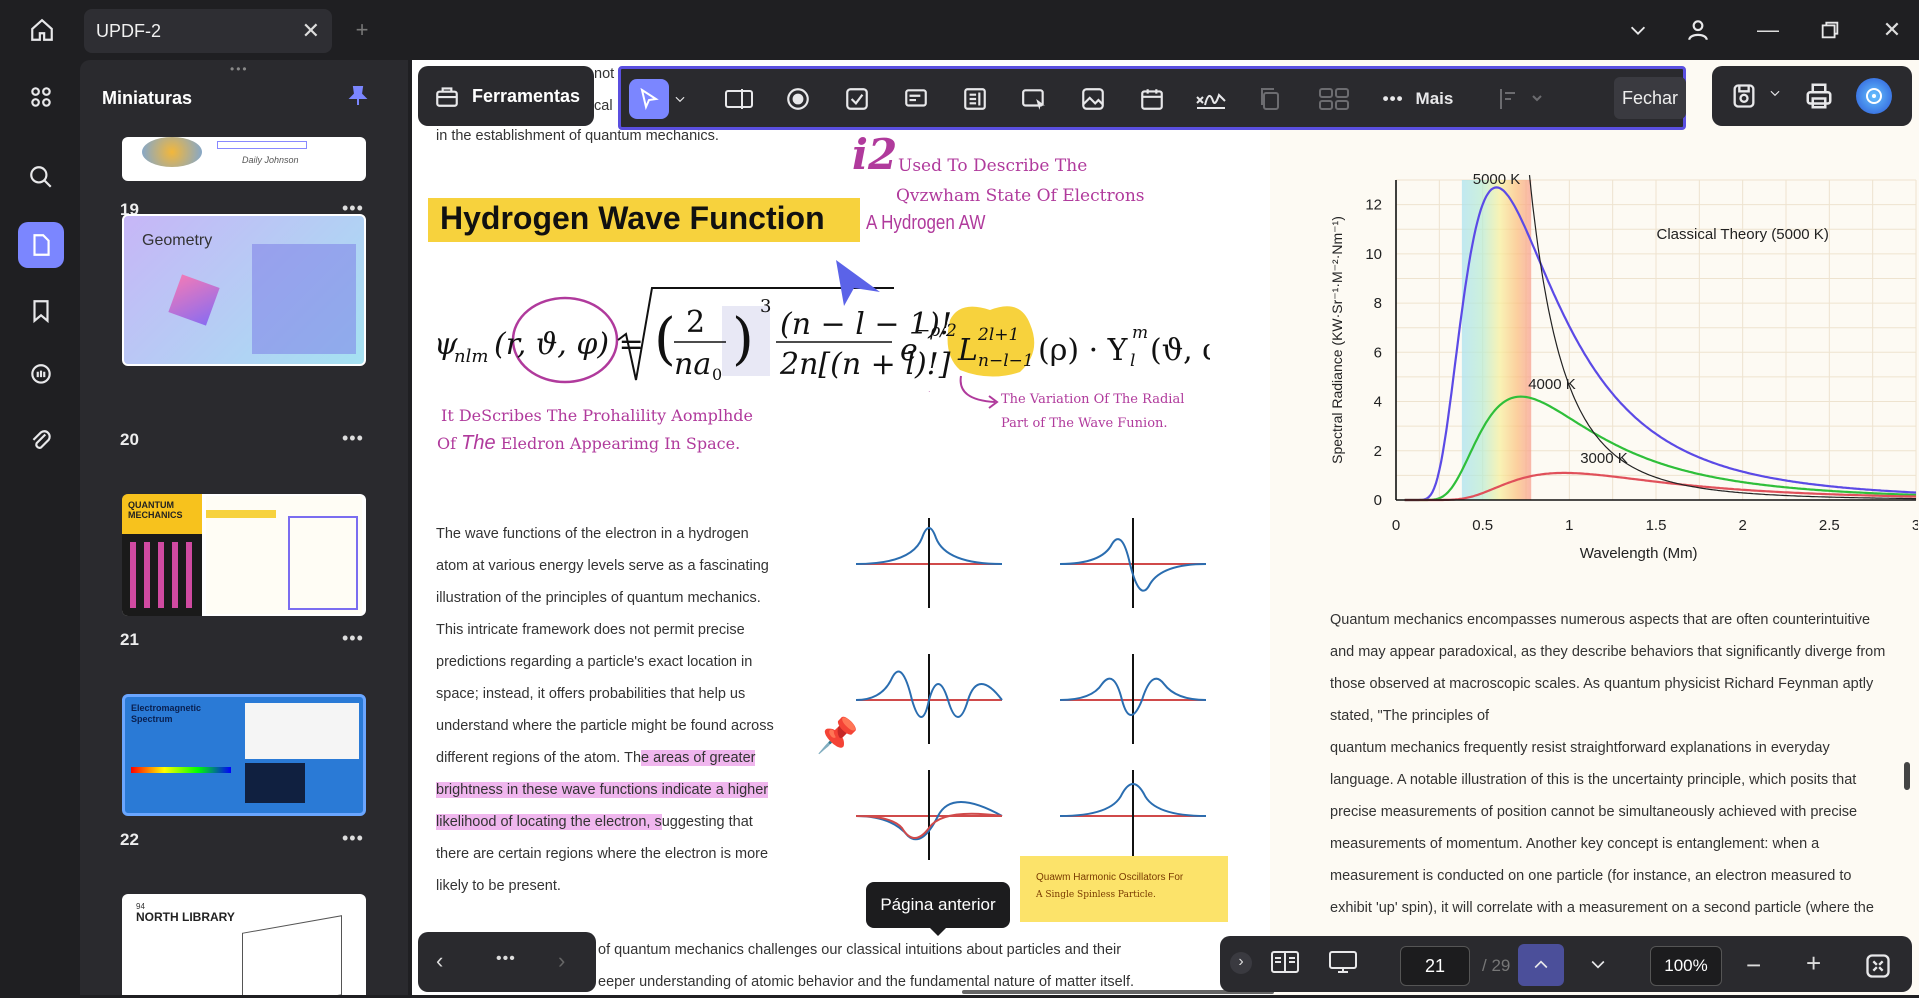 The image size is (1919, 998). I want to click on annotation-text: Part of The Wave Funion., so click(1084, 423).